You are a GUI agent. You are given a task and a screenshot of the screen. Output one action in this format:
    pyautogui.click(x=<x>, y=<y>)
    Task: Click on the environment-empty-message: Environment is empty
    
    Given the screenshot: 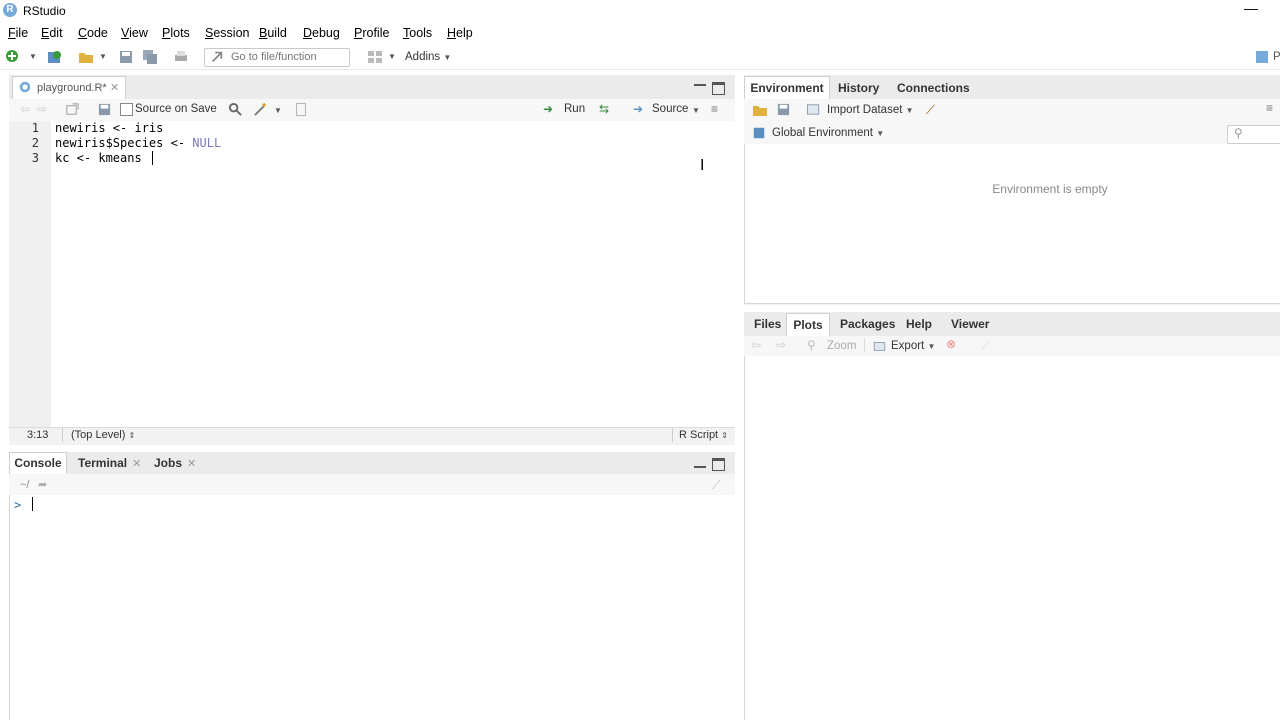 What is the action you would take?
    pyautogui.click(x=1050, y=189)
    